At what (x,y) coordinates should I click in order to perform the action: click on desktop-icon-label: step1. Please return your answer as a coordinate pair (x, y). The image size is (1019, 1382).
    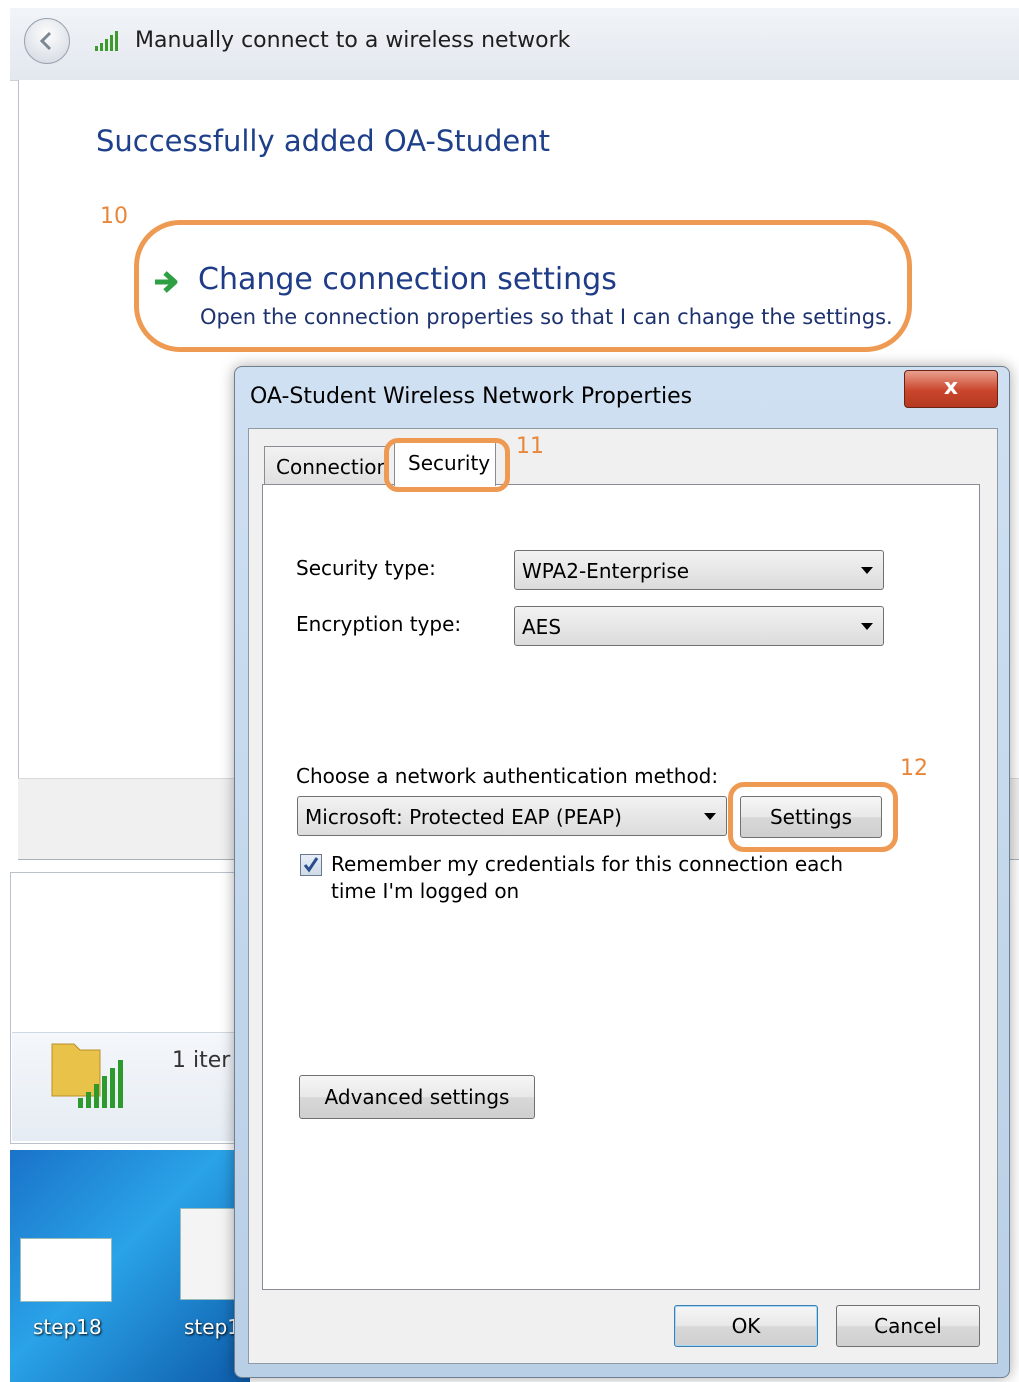
    Looking at the image, I should click on (212, 1327).